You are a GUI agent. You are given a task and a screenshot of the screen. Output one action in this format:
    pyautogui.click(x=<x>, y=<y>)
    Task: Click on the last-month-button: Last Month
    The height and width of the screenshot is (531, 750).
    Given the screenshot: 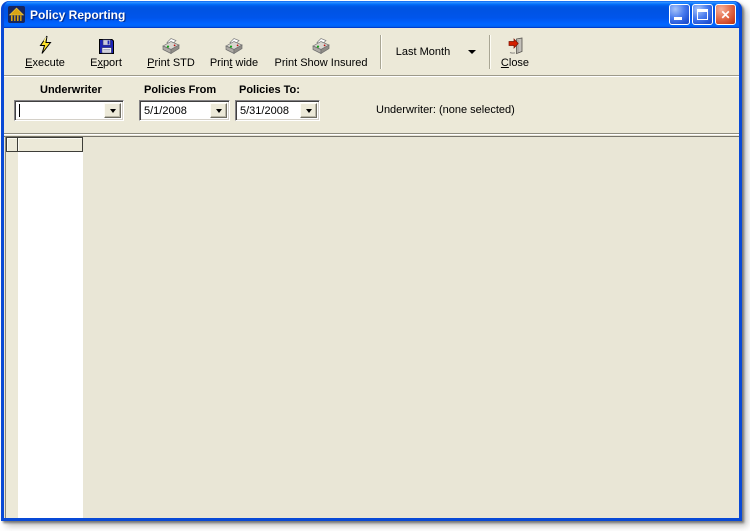 What is the action you would take?
    pyautogui.click(x=423, y=51)
    